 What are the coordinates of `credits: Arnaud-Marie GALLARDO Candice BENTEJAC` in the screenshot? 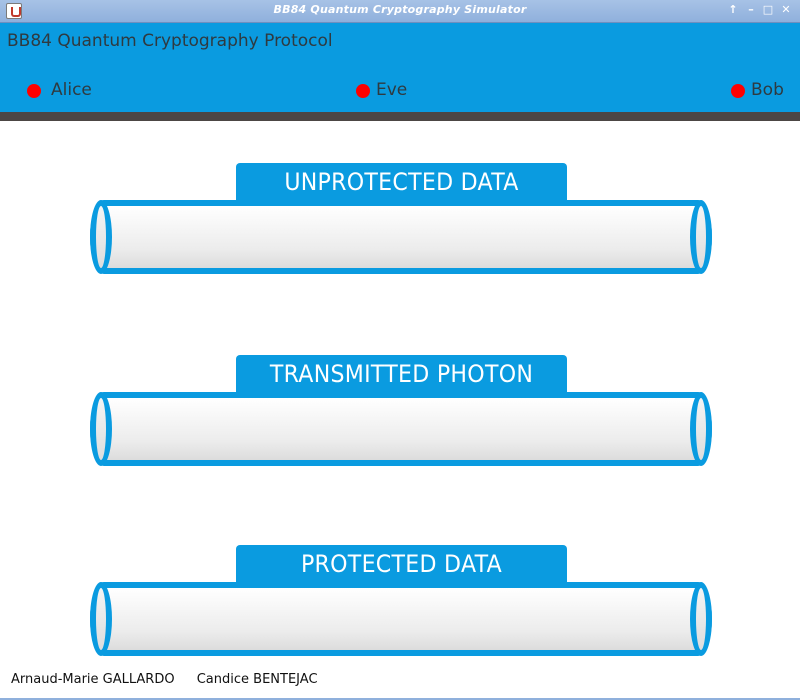 It's located at (173, 679).